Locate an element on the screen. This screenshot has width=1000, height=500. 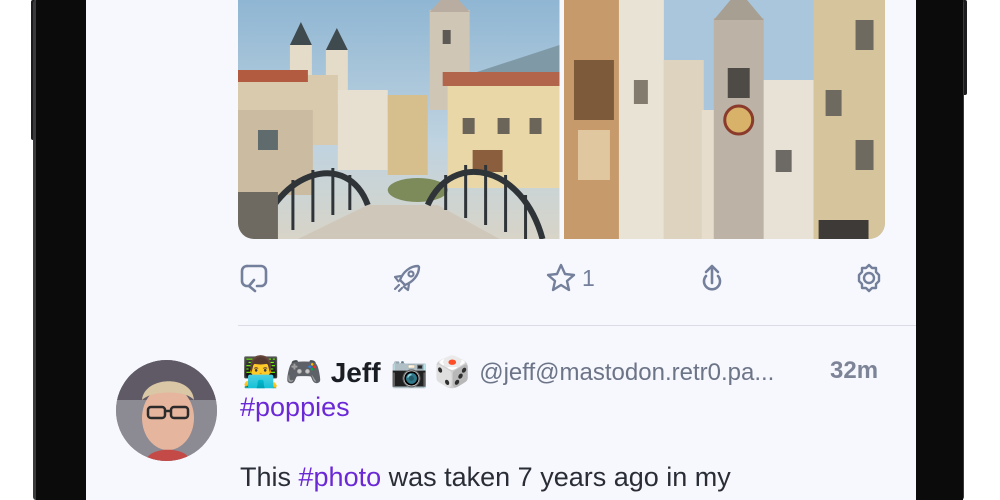
reply-icon is located at coordinates (254, 278).